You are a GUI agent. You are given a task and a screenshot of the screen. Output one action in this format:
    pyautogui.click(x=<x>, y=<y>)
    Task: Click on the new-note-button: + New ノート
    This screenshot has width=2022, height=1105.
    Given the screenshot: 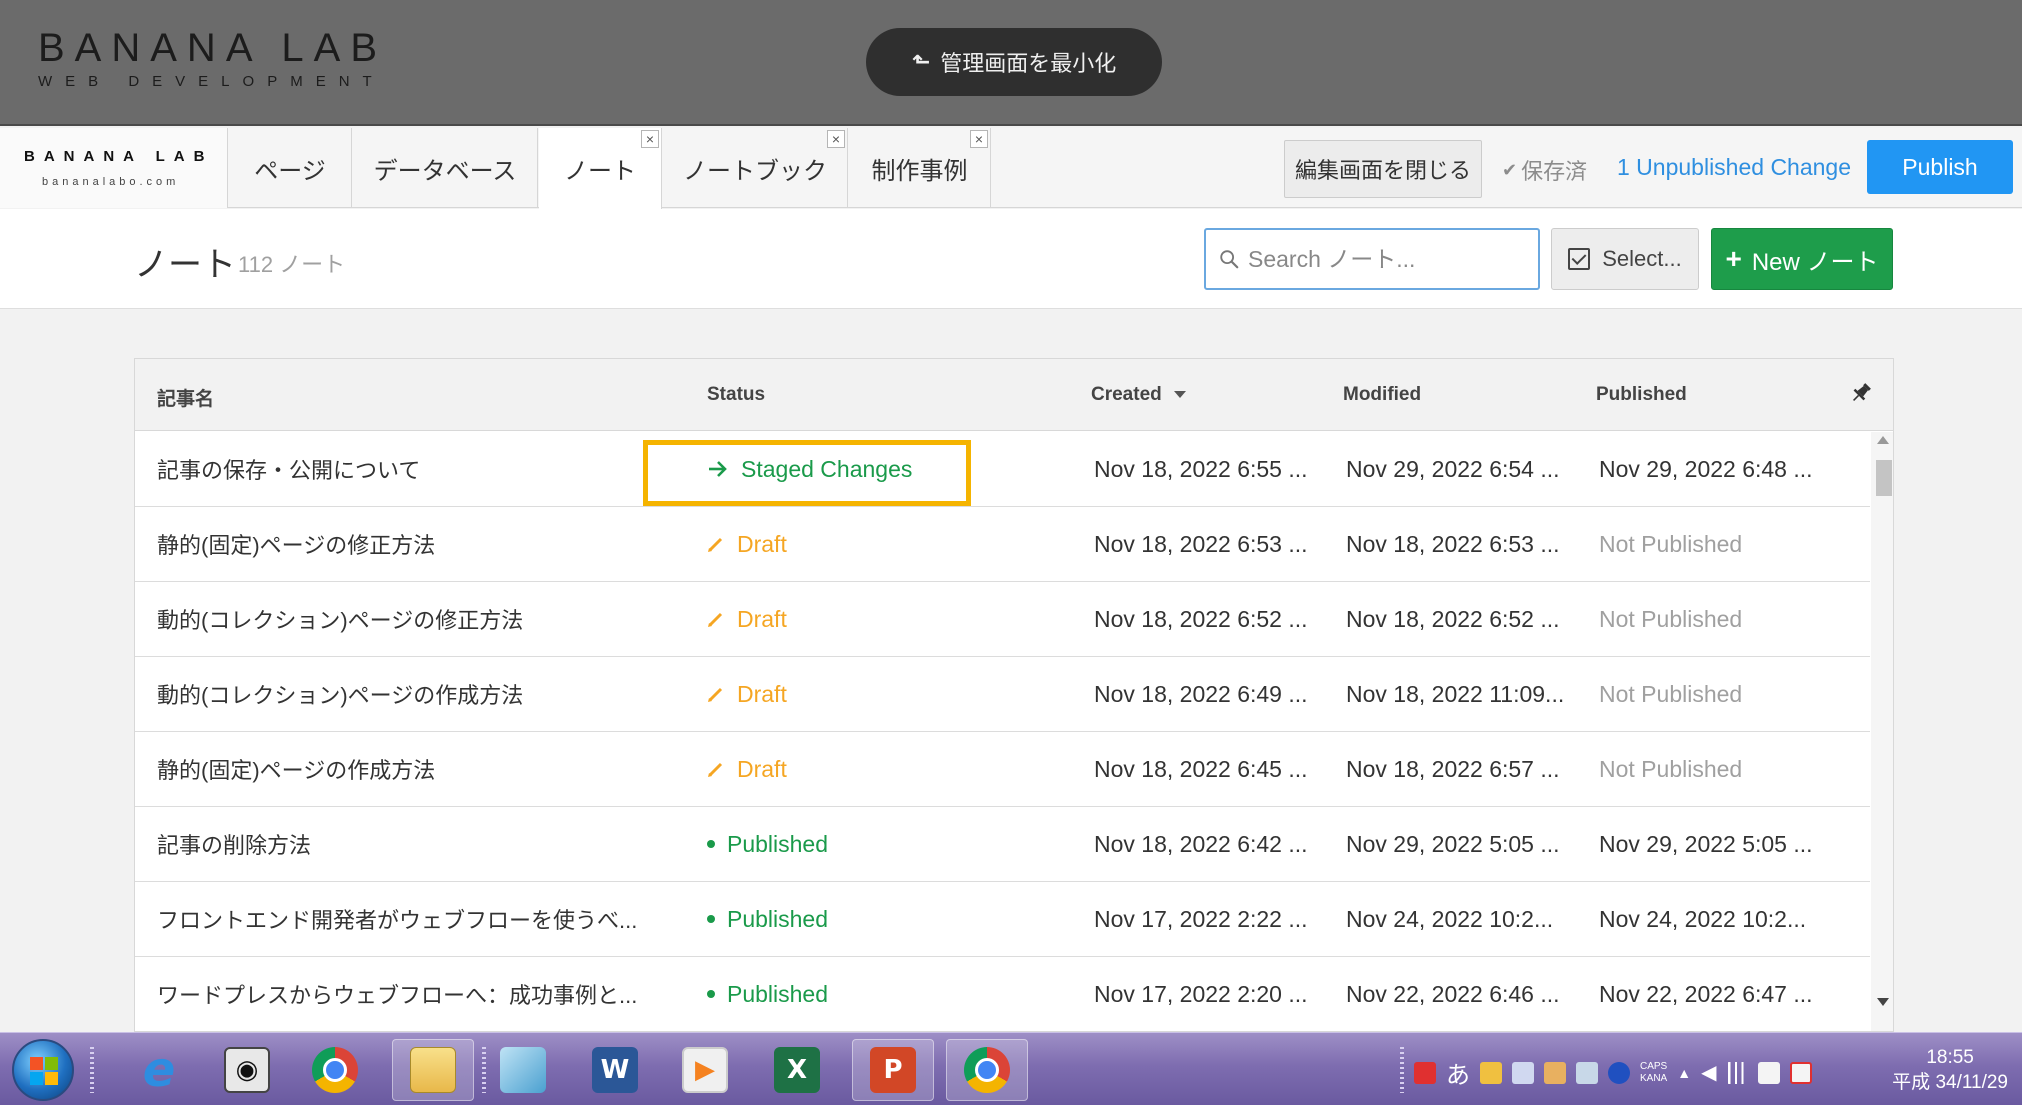 What is the action you would take?
    pyautogui.click(x=1802, y=259)
    